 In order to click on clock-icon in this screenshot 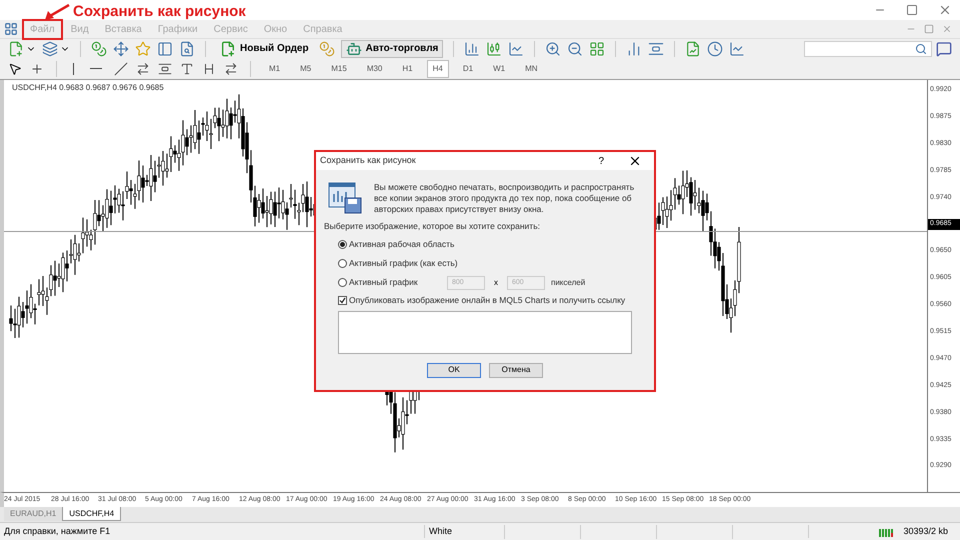, I will do `click(715, 48)`.